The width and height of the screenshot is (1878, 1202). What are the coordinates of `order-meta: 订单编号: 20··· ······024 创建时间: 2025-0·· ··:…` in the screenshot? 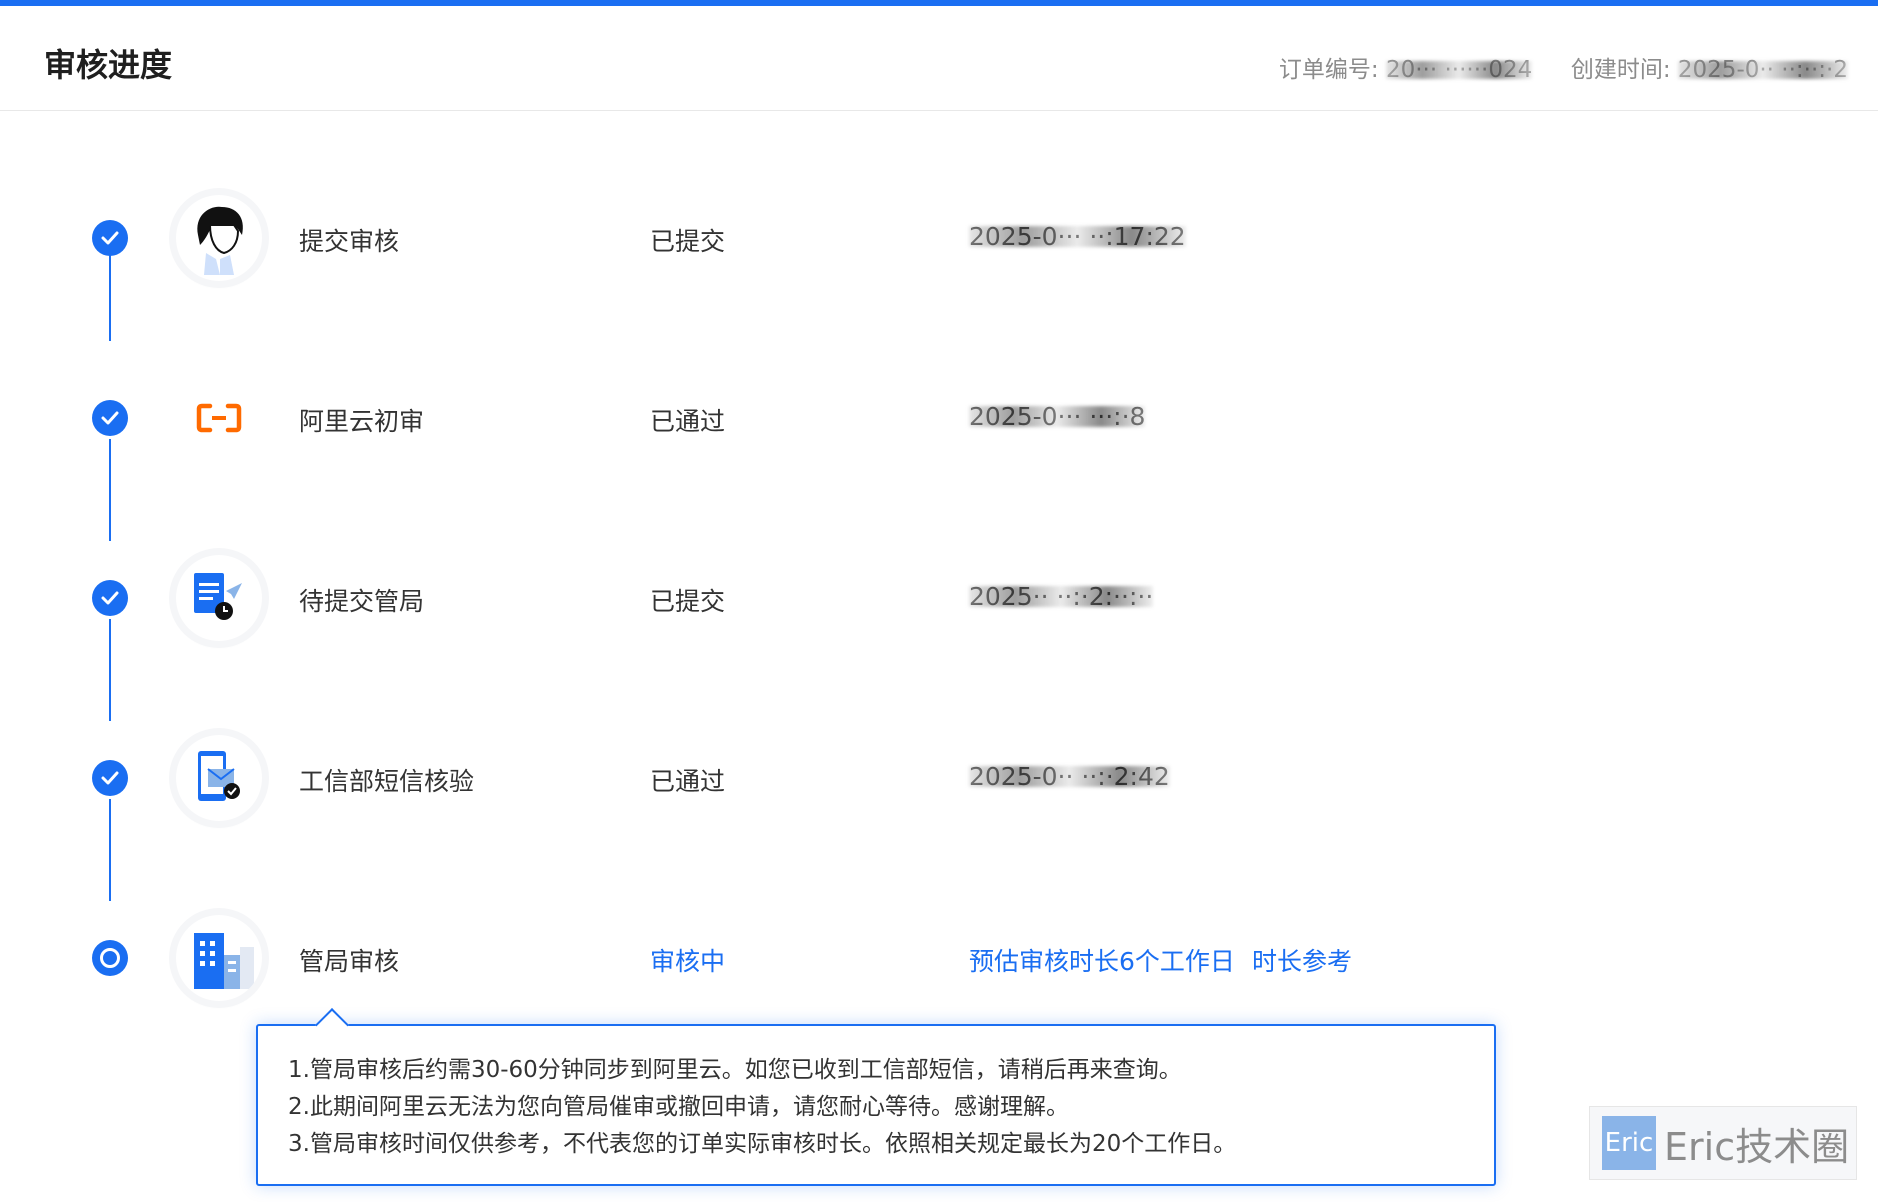 It's located at (1563, 67).